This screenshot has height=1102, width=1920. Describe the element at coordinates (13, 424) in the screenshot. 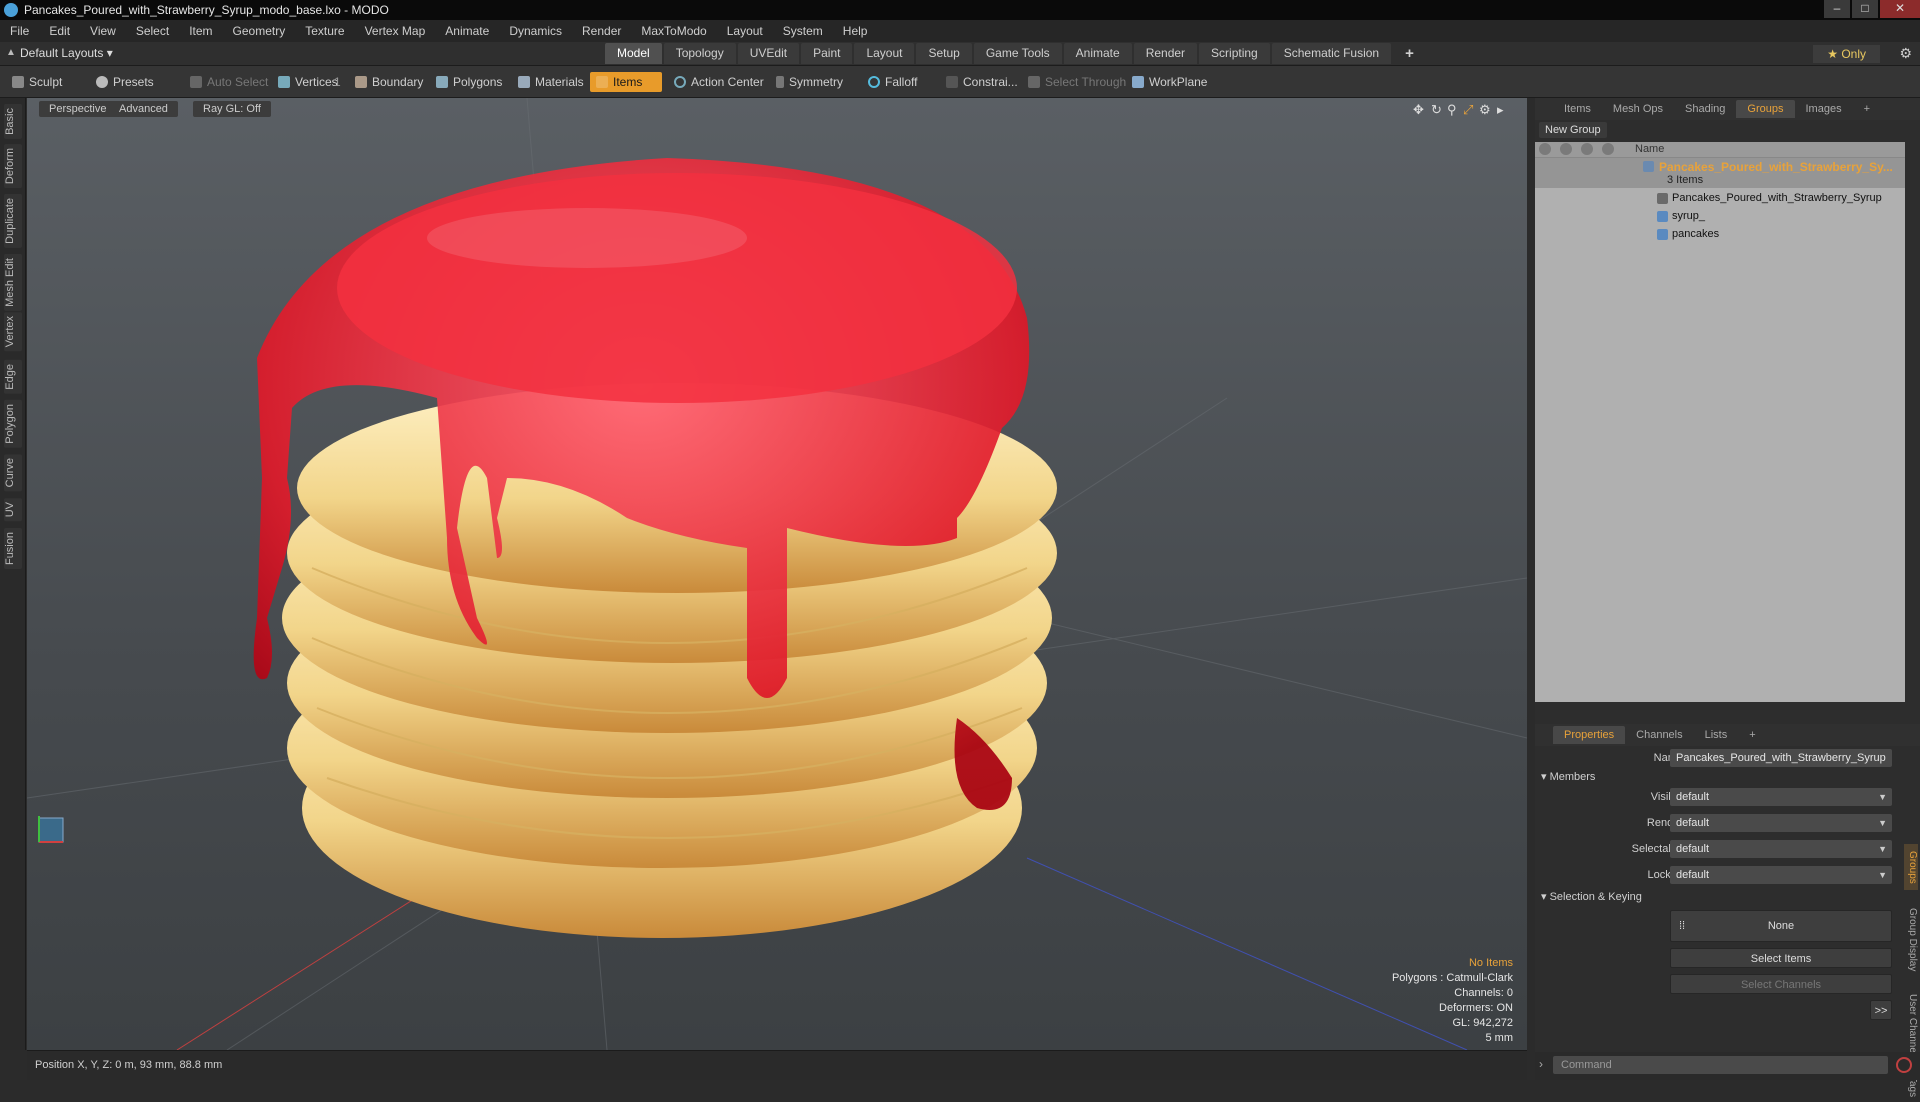

I see `lefttab-polygon: Polygon` at that location.